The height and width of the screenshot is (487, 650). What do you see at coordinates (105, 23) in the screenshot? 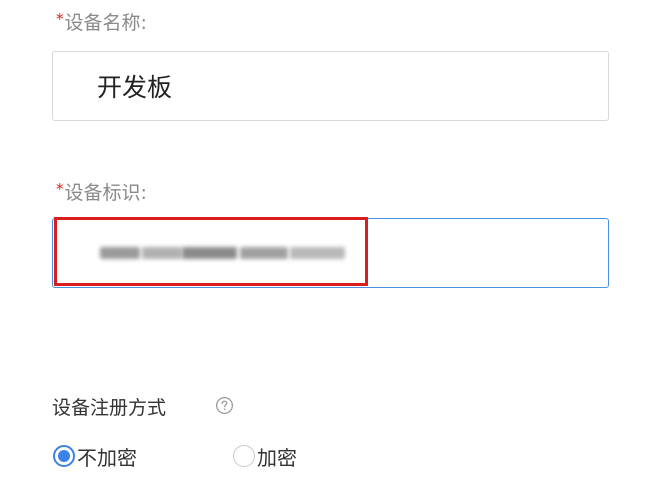
I see `device-name-label-text: 设备名称:` at bounding box center [105, 23].